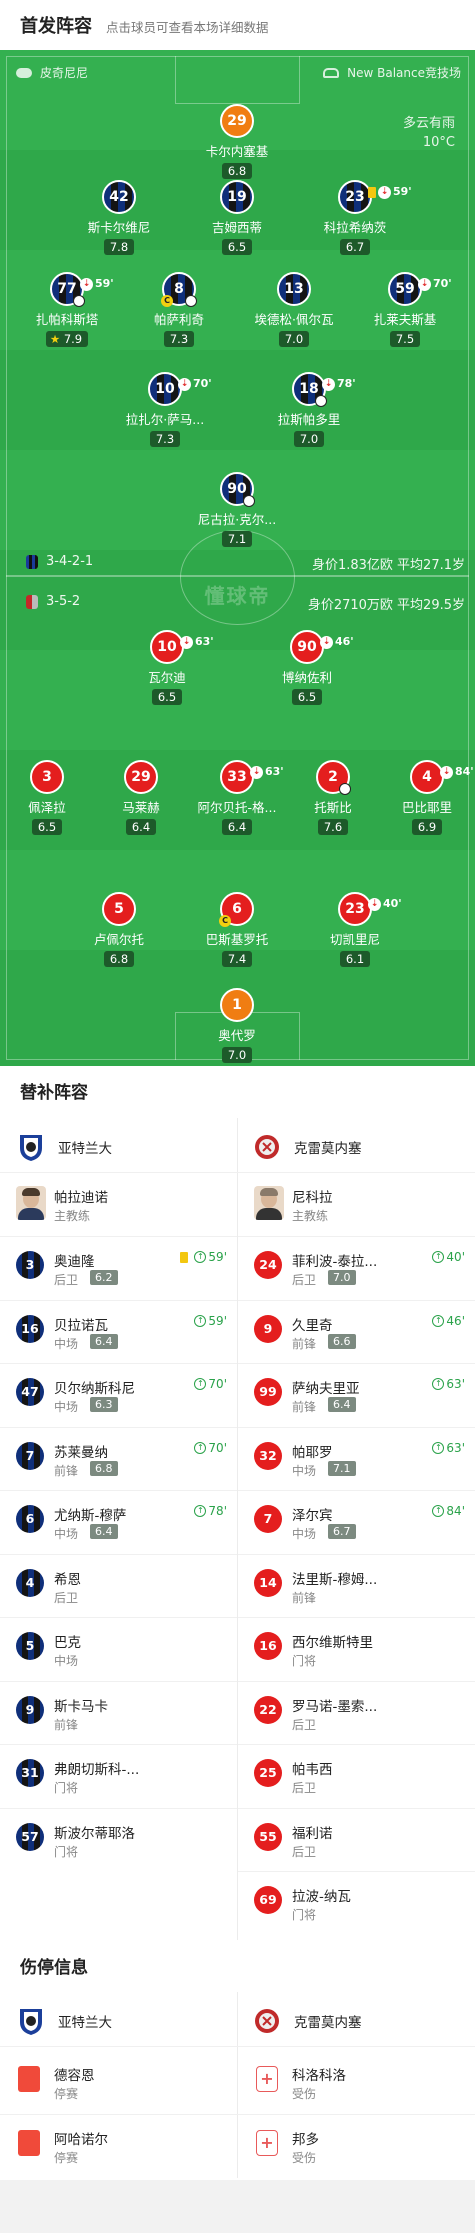 The image size is (475, 2233). Describe the element at coordinates (180, 389) in the screenshot. I see `player-number: 10 ⇣ 70'` at that location.